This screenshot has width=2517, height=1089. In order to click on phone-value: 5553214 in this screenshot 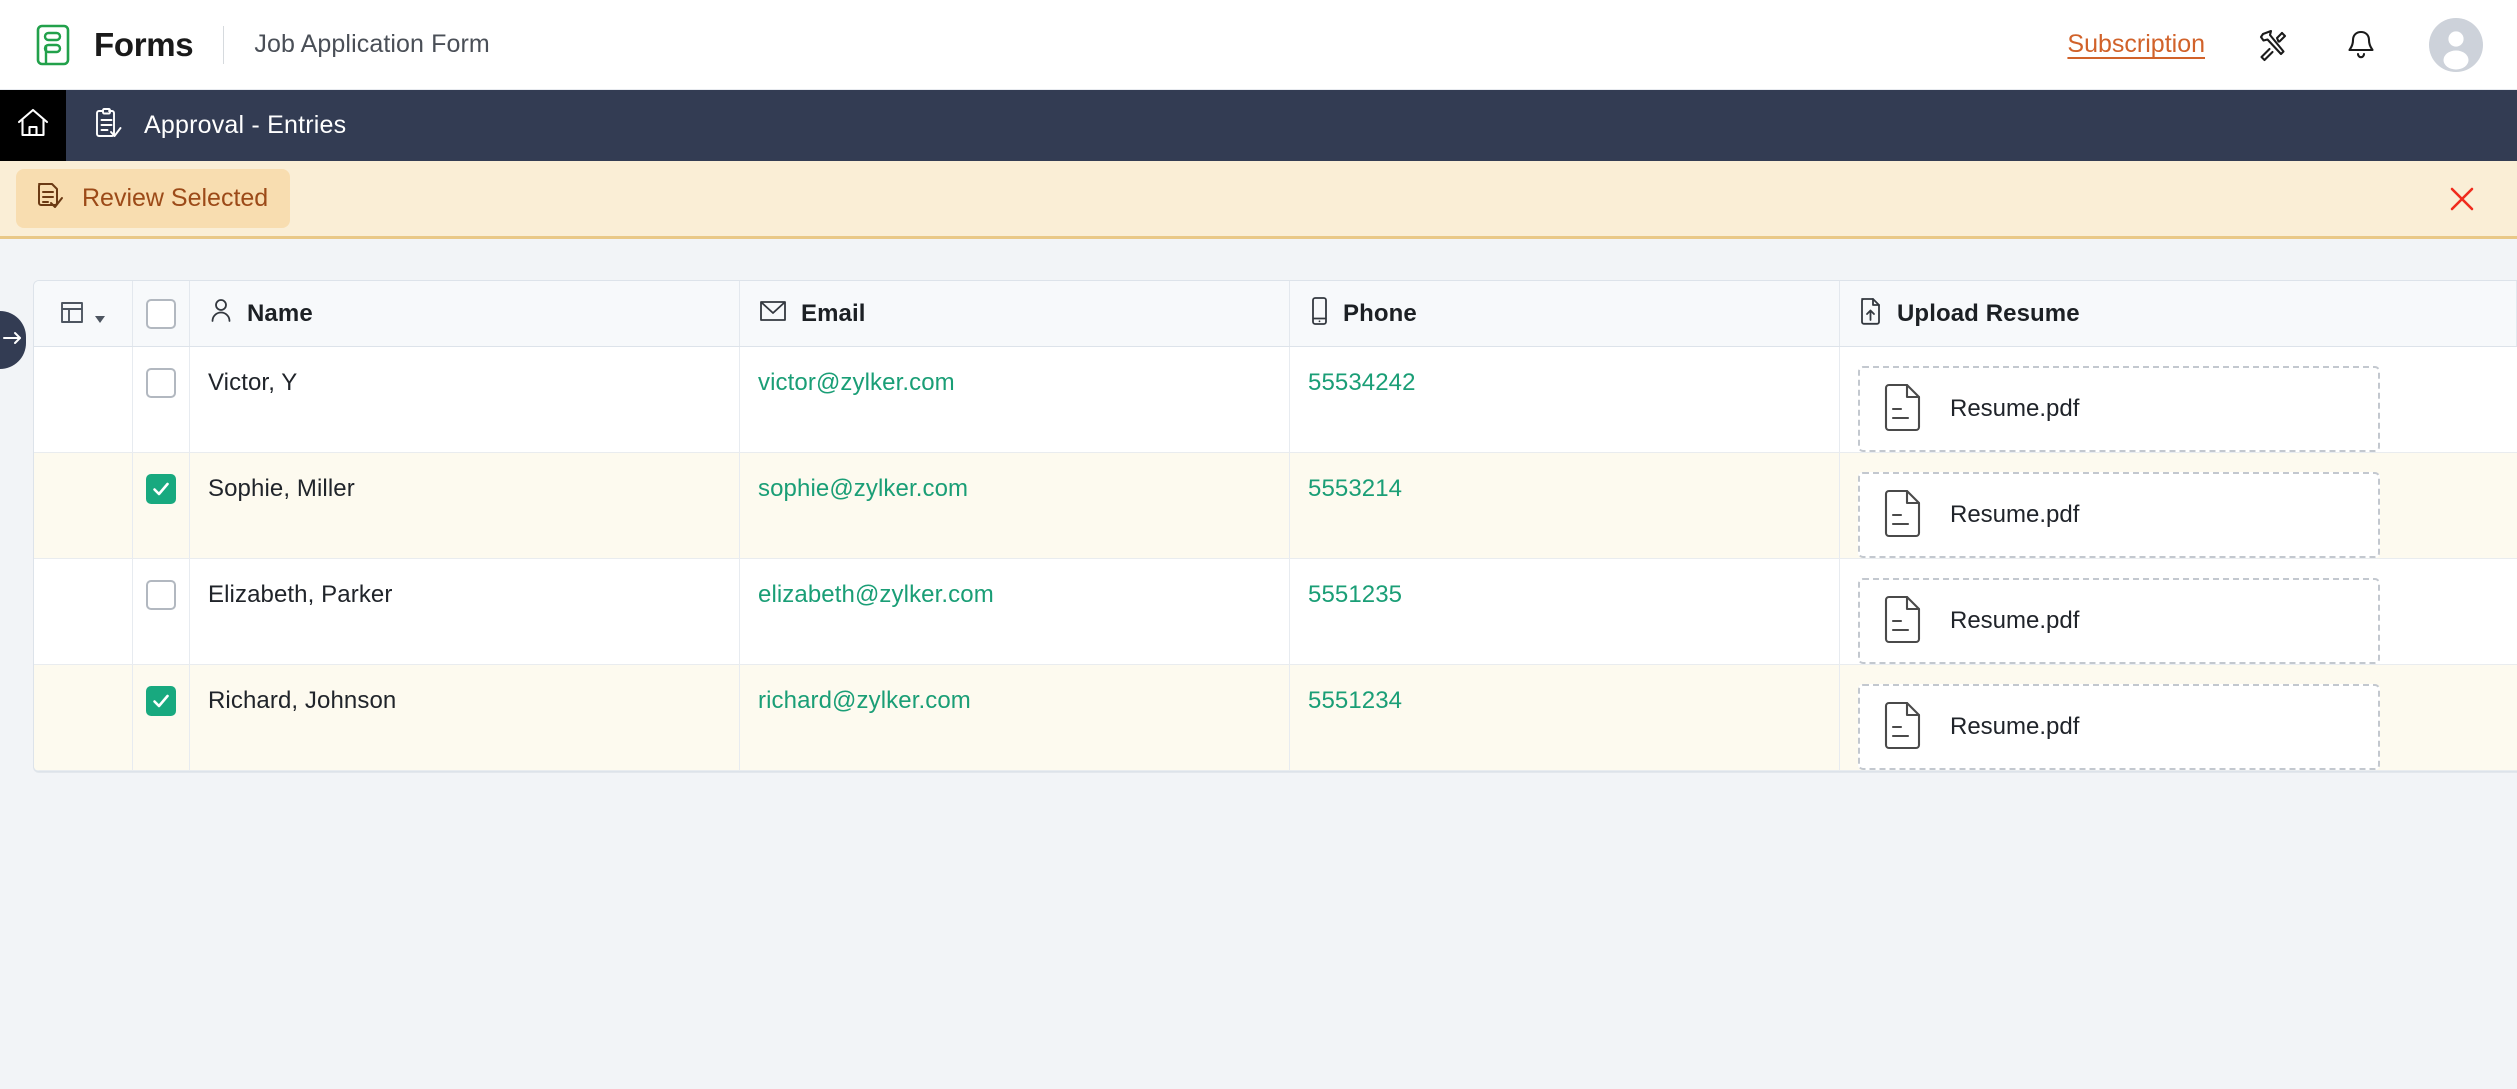, I will do `click(1355, 489)`.